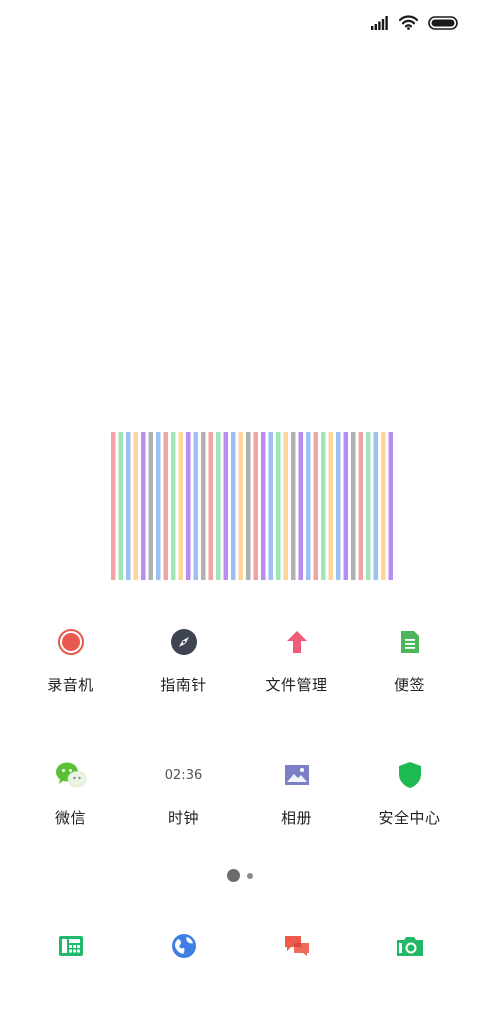 The width and height of the screenshot is (480, 1013). I want to click on barcode-graphic, so click(252, 506).